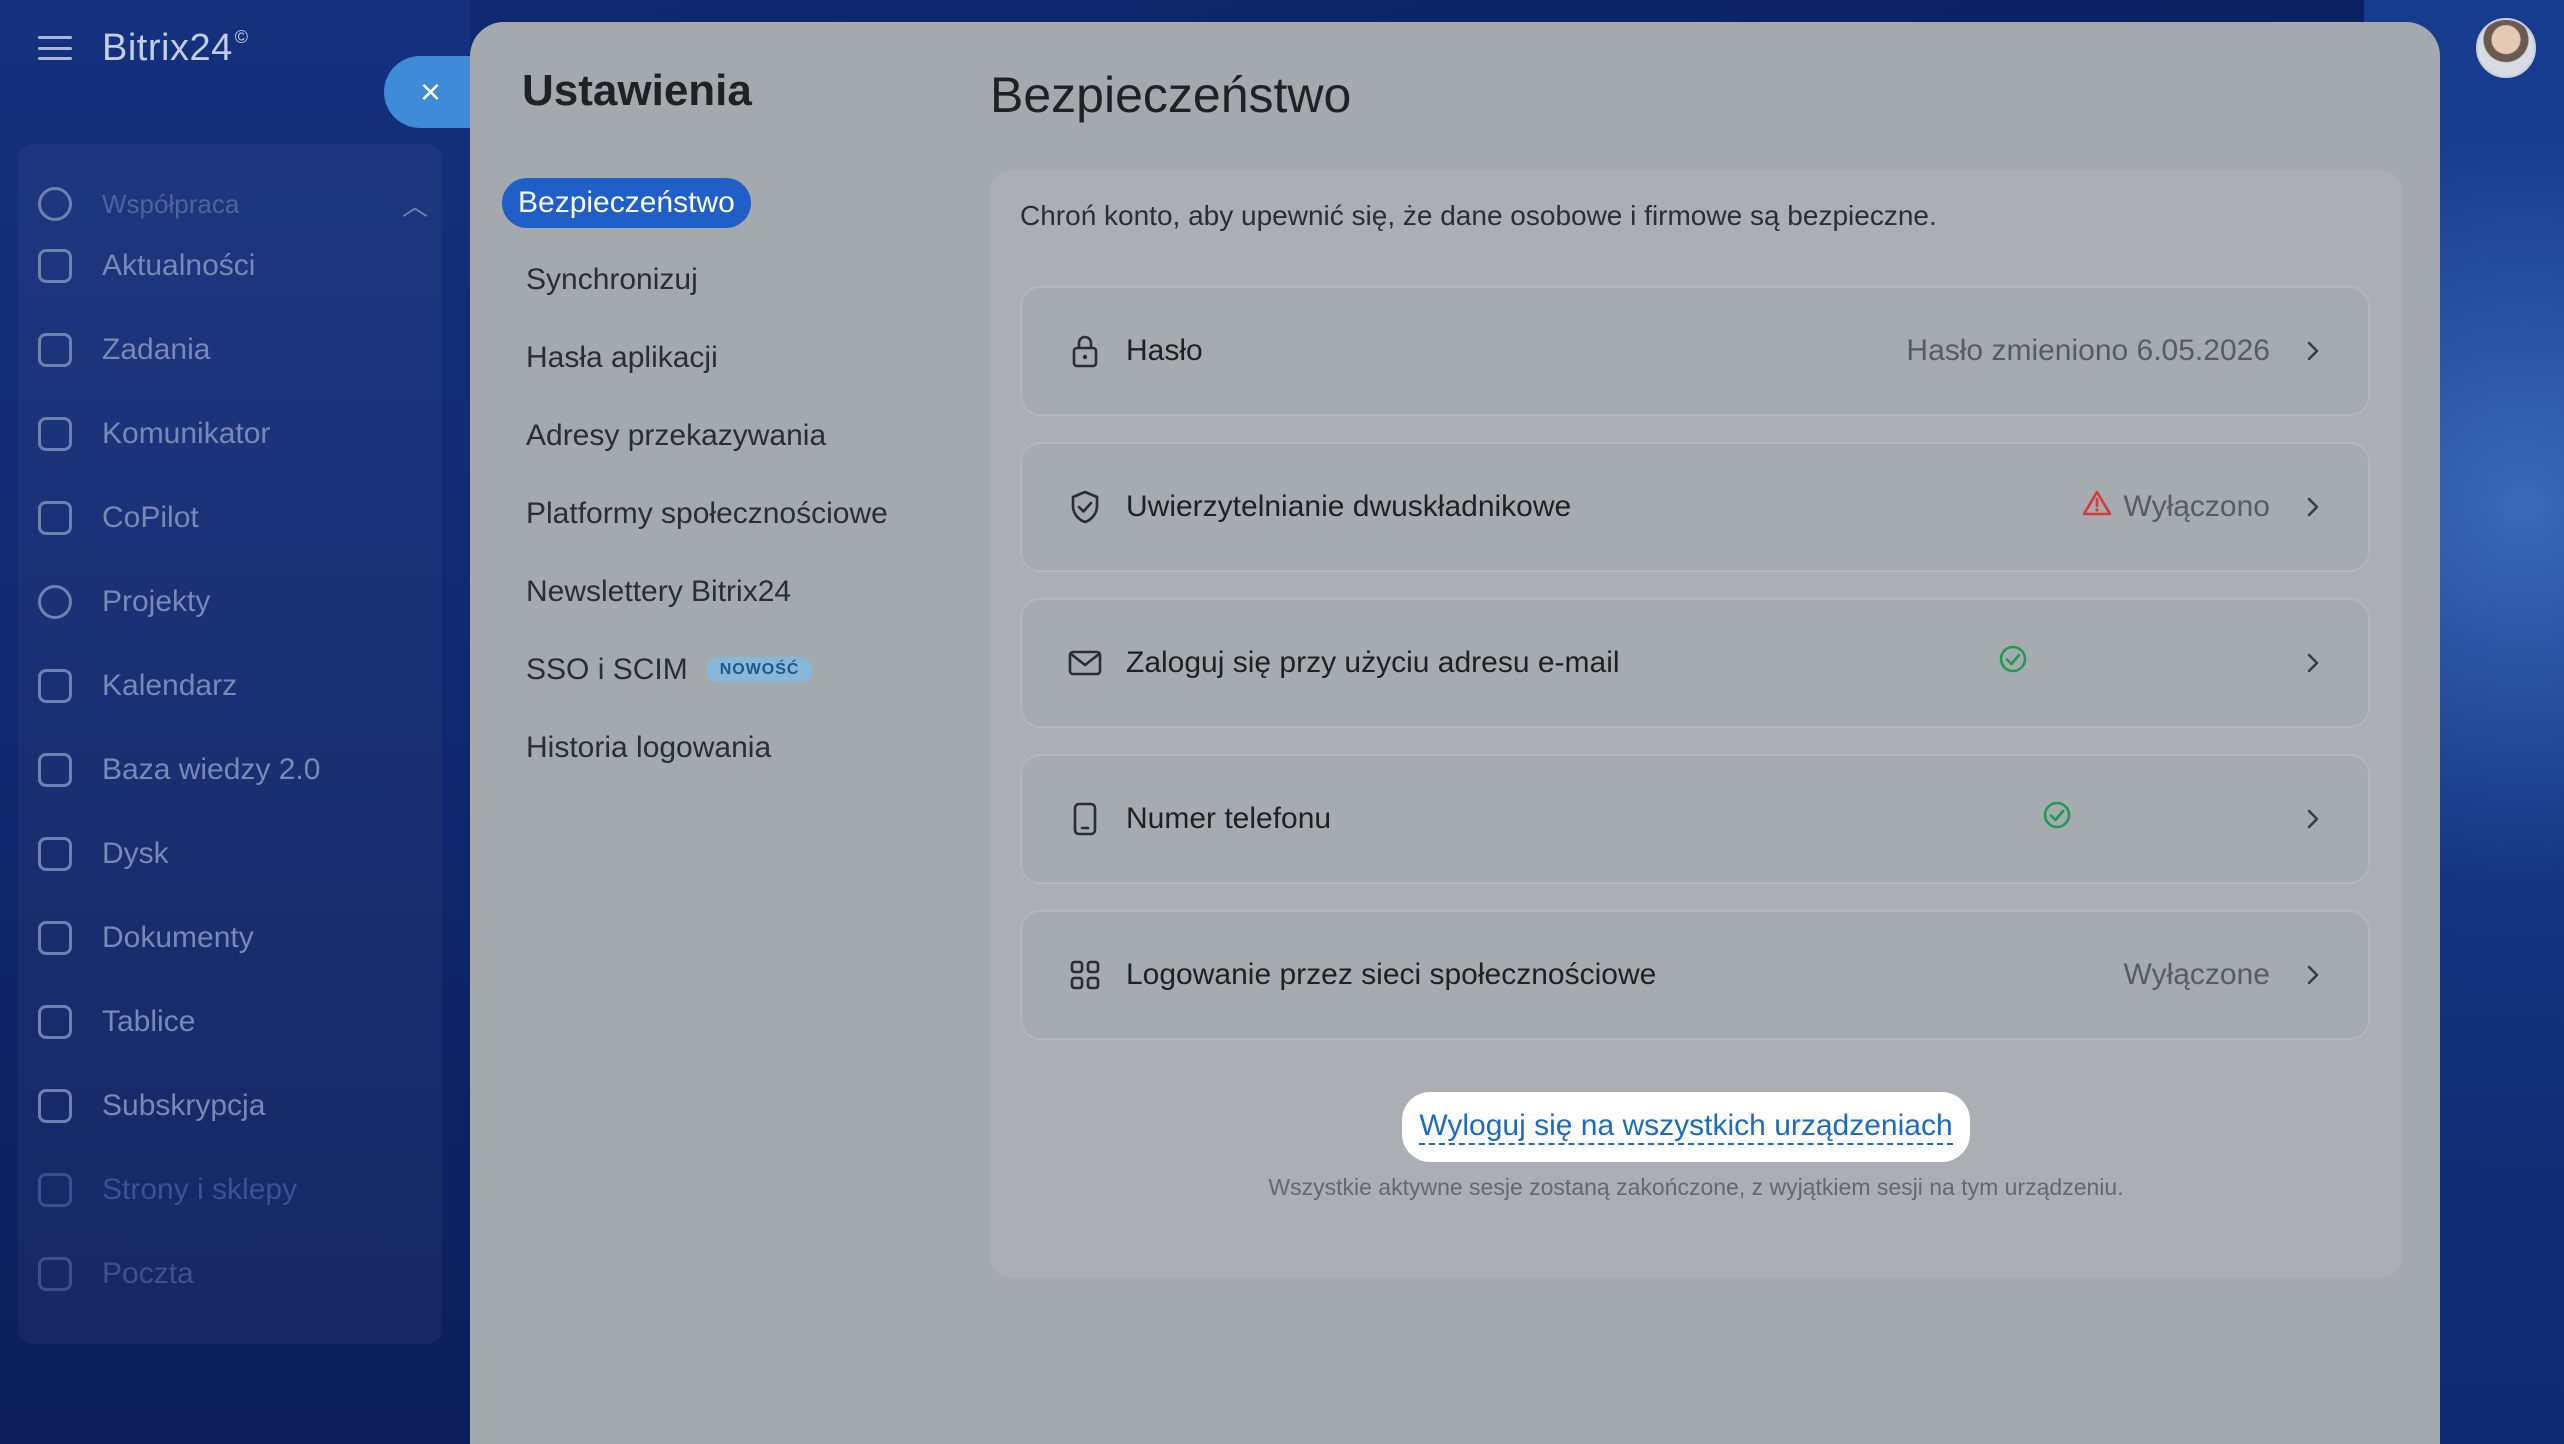 This screenshot has height=1444, width=2564. Describe the element at coordinates (238, 602) in the screenshot. I see `sidebar-item-projekty: Projekty` at that location.